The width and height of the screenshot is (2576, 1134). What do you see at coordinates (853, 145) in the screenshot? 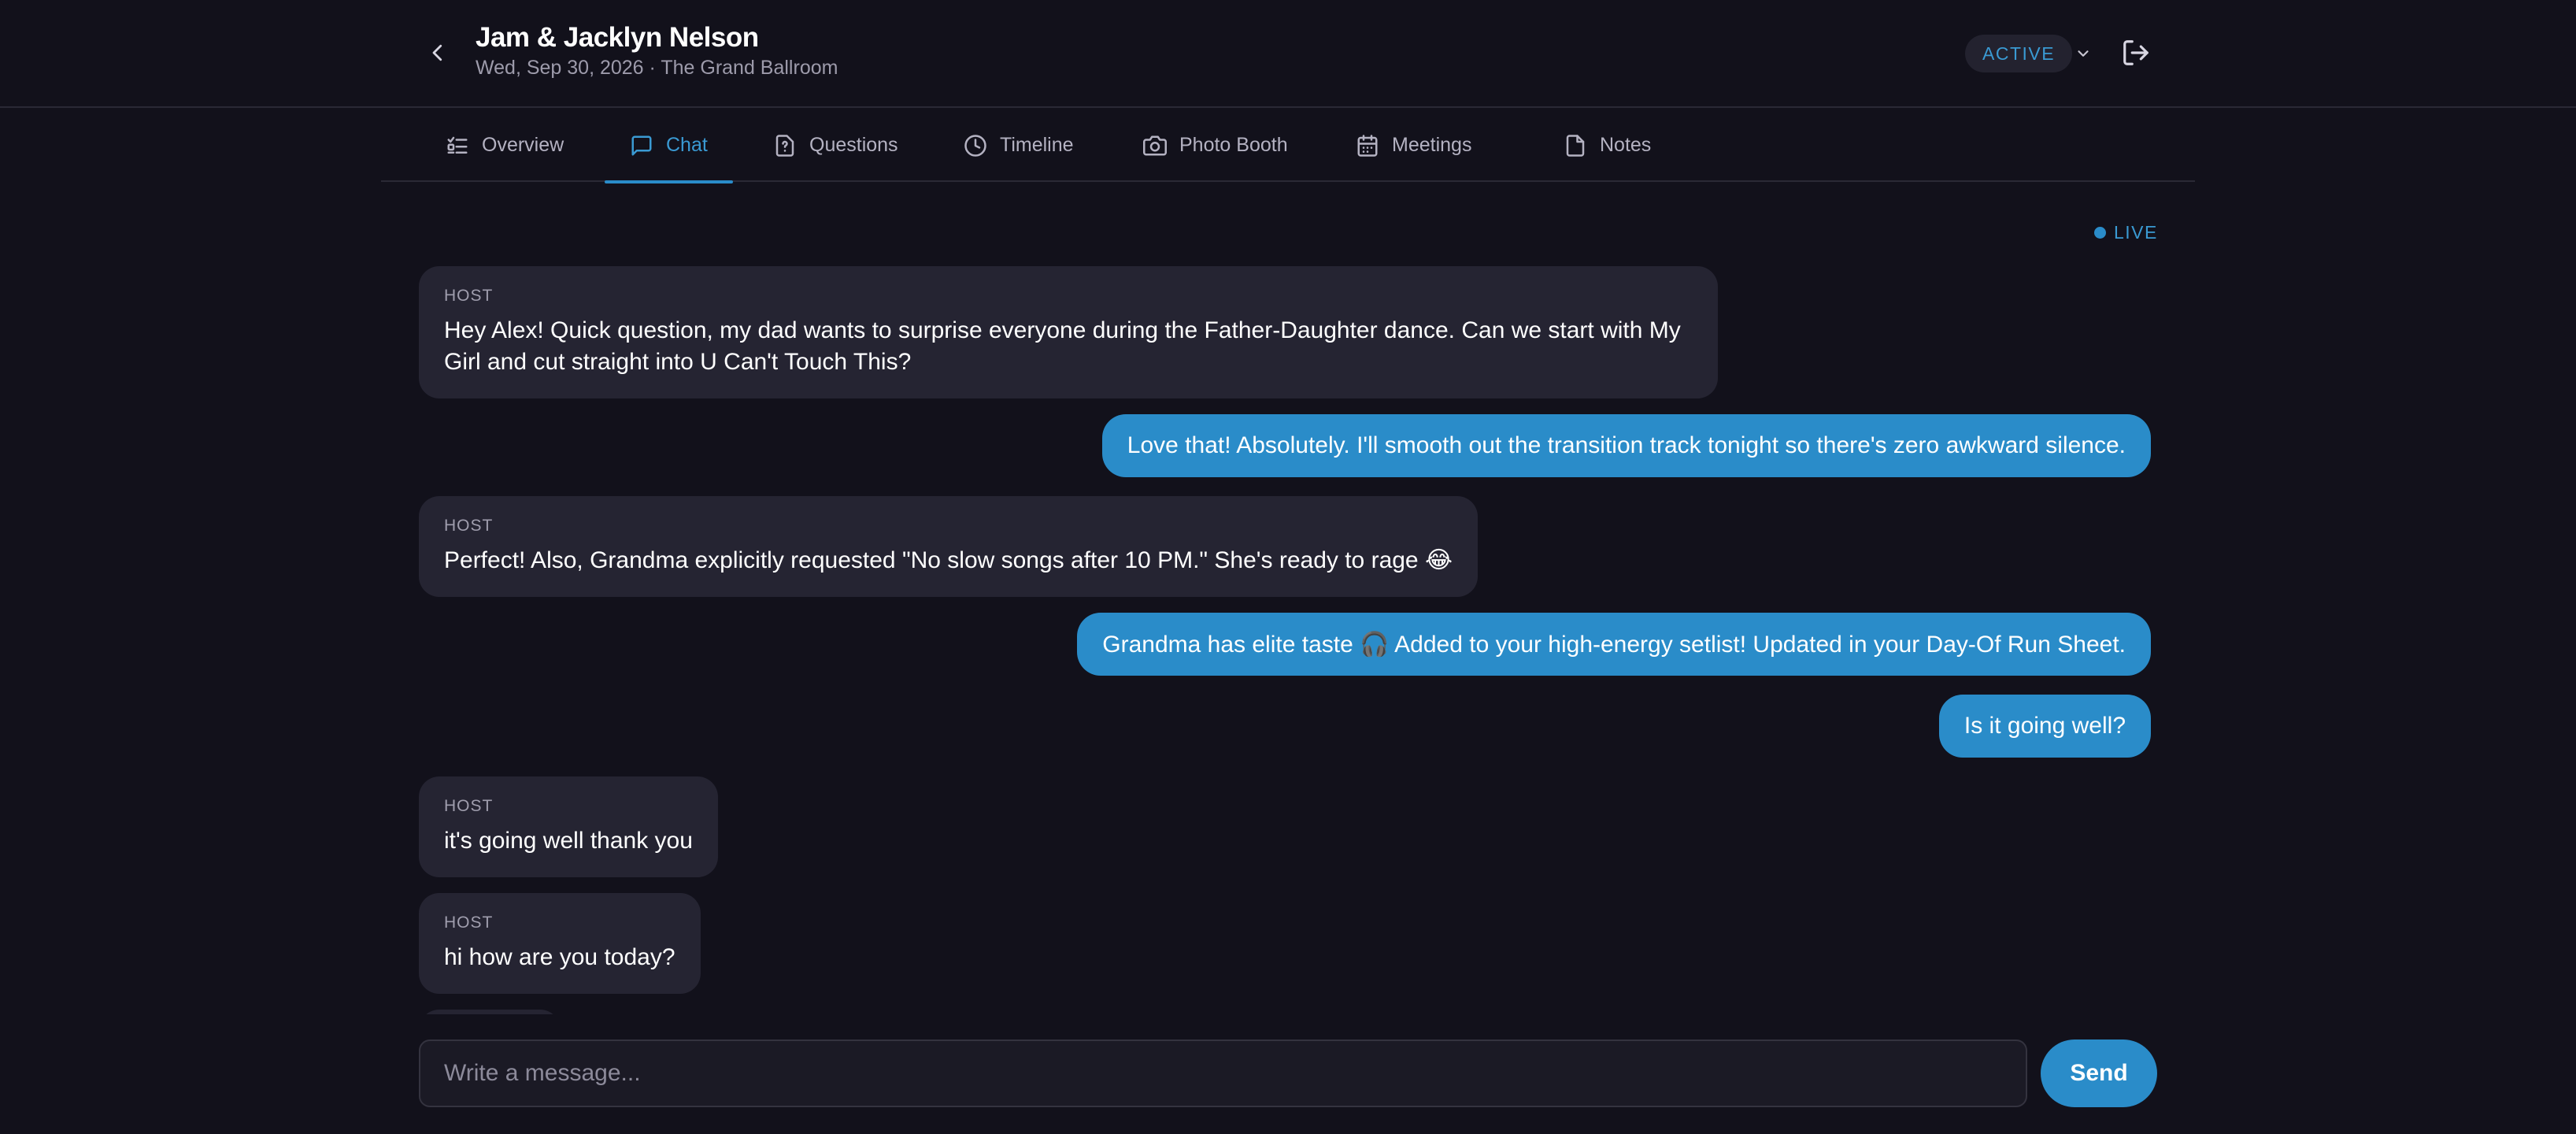
I see `tab-label: Questions` at bounding box center [853, 145].